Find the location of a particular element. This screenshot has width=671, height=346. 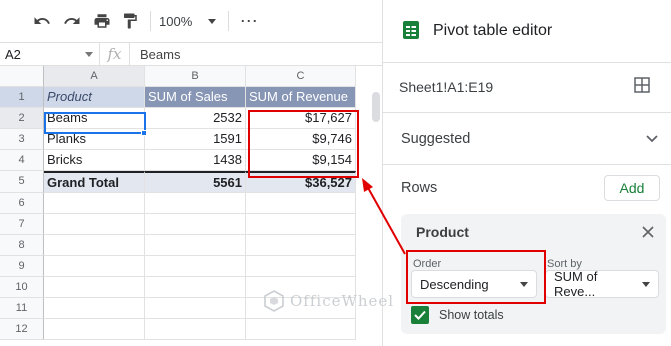

sheets-icon is located at coordinates (411, 31).